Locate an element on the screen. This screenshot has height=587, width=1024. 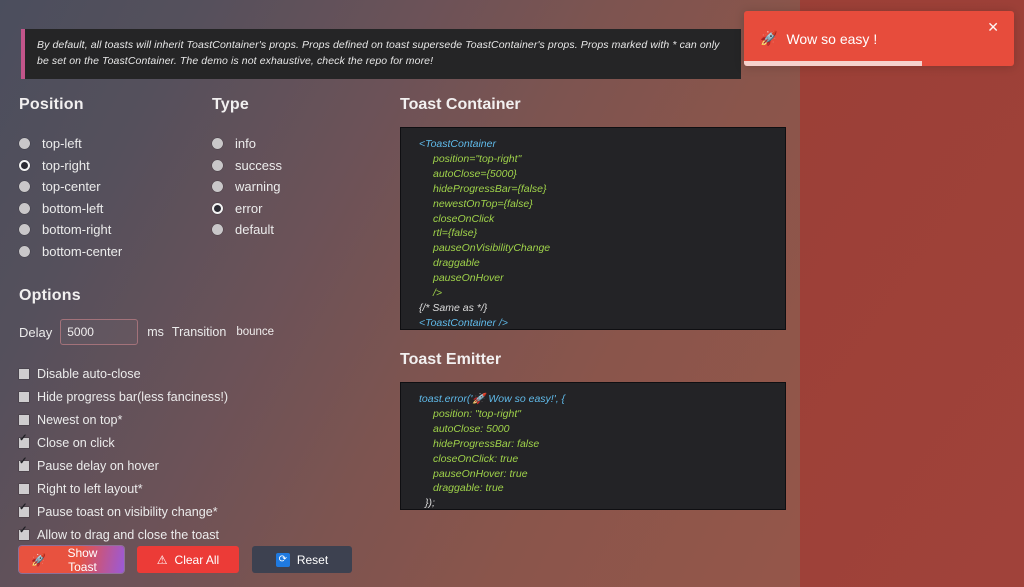
code-line-open-tag: <ToastContainer is located at coordinates (457, 144).